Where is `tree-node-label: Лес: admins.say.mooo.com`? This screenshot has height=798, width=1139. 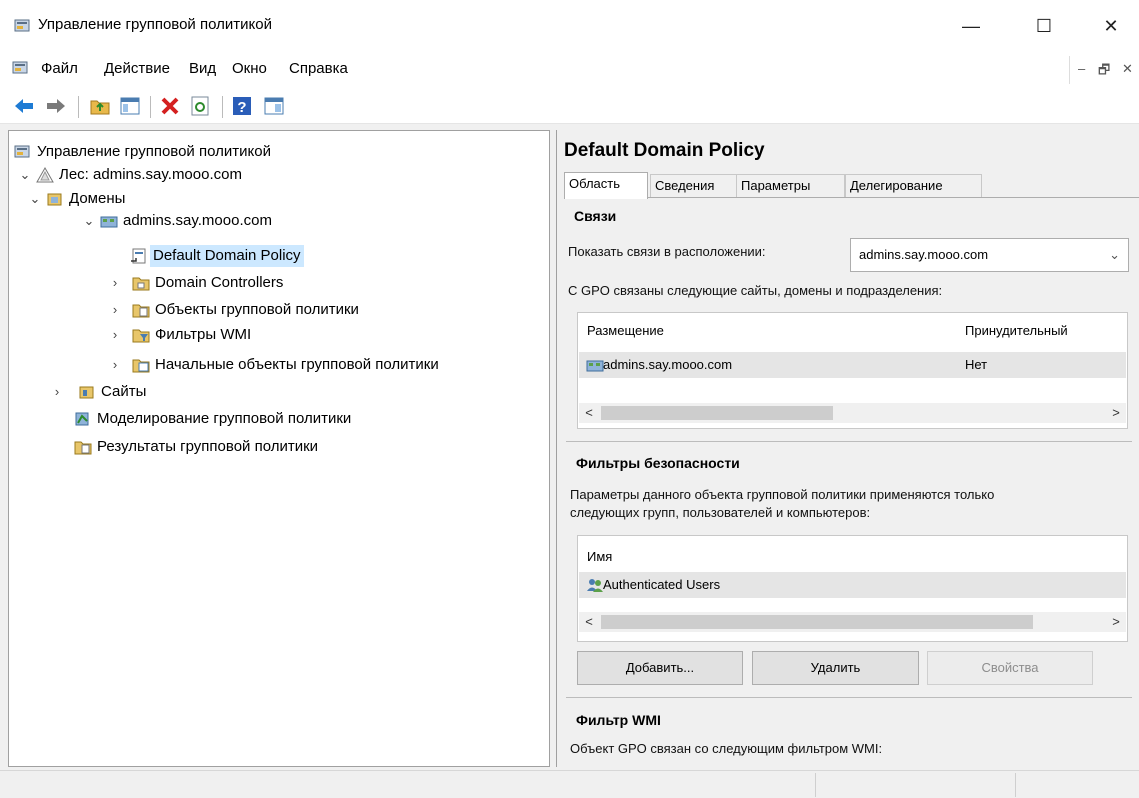 tree-node-label: Лес: admins.say.mooo.com is located at coordinates (150, 174).